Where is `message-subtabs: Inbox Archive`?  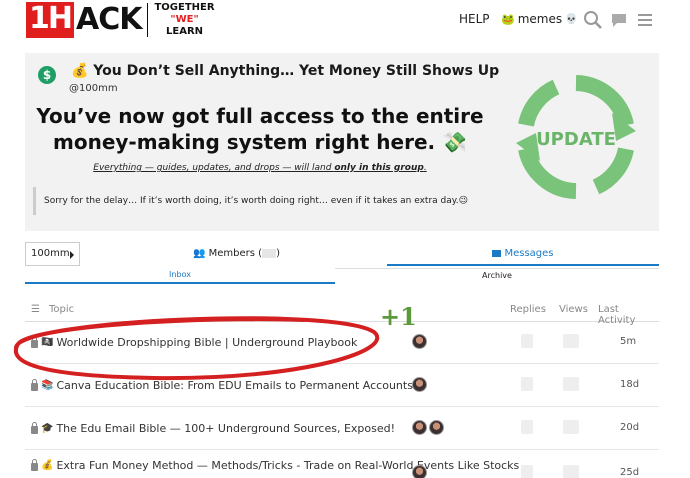
message-subtabs: Inbox Archive is located at coordinates (342, 276).